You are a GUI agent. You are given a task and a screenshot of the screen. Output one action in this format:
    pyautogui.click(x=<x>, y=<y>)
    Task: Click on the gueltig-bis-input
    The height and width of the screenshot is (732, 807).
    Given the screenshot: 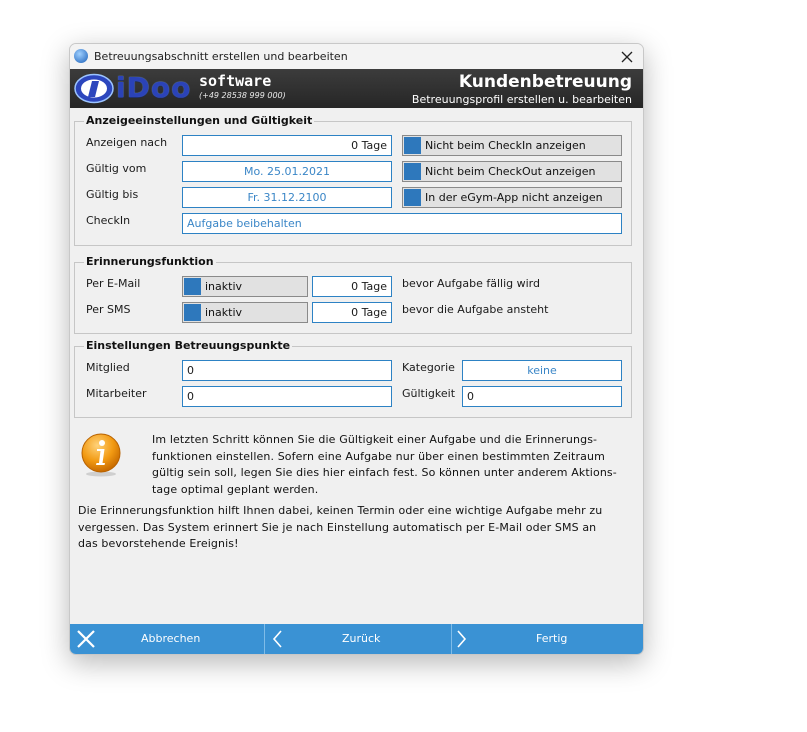 What is the action you would take?
    pyautogui.click(x=287, y=197)
    